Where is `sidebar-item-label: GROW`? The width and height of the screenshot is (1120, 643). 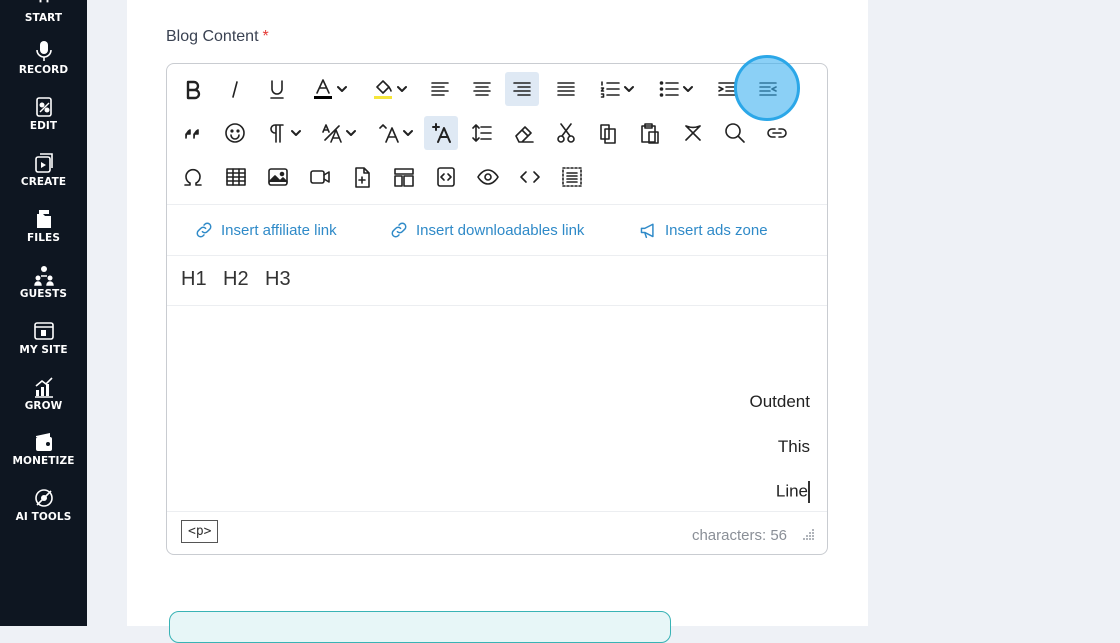
sidebar-item-label: GROW is located at coordinates (43, 406).